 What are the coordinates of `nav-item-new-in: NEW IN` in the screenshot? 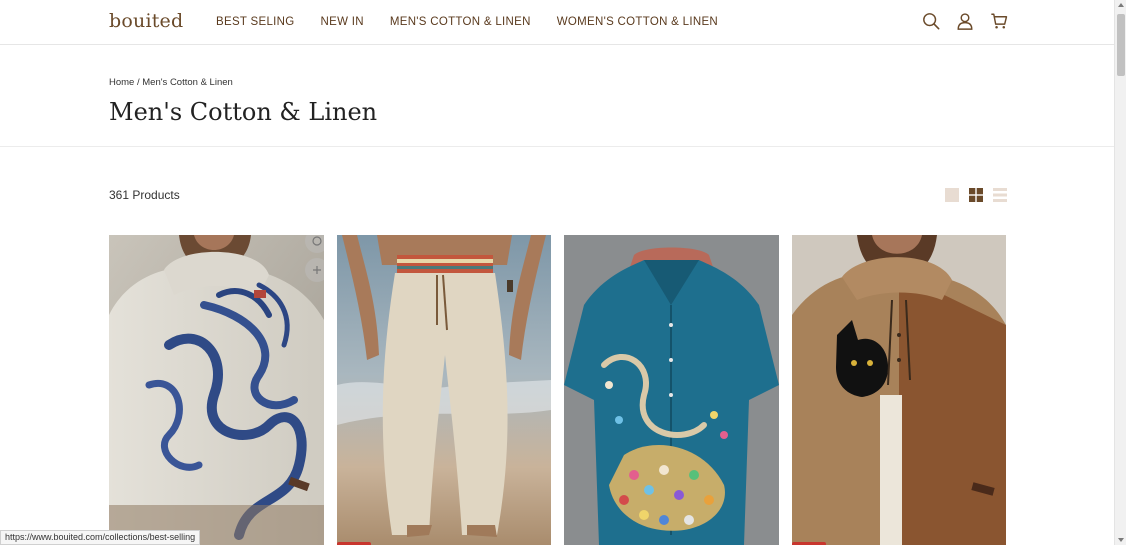 It's located at (342, 22).